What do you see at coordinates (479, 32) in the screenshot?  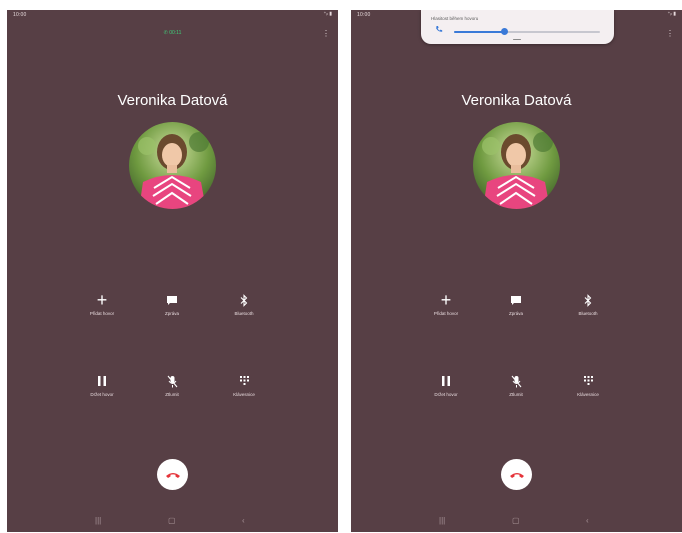 I see `volume-slider-fill` at bounding box center [479, 32].